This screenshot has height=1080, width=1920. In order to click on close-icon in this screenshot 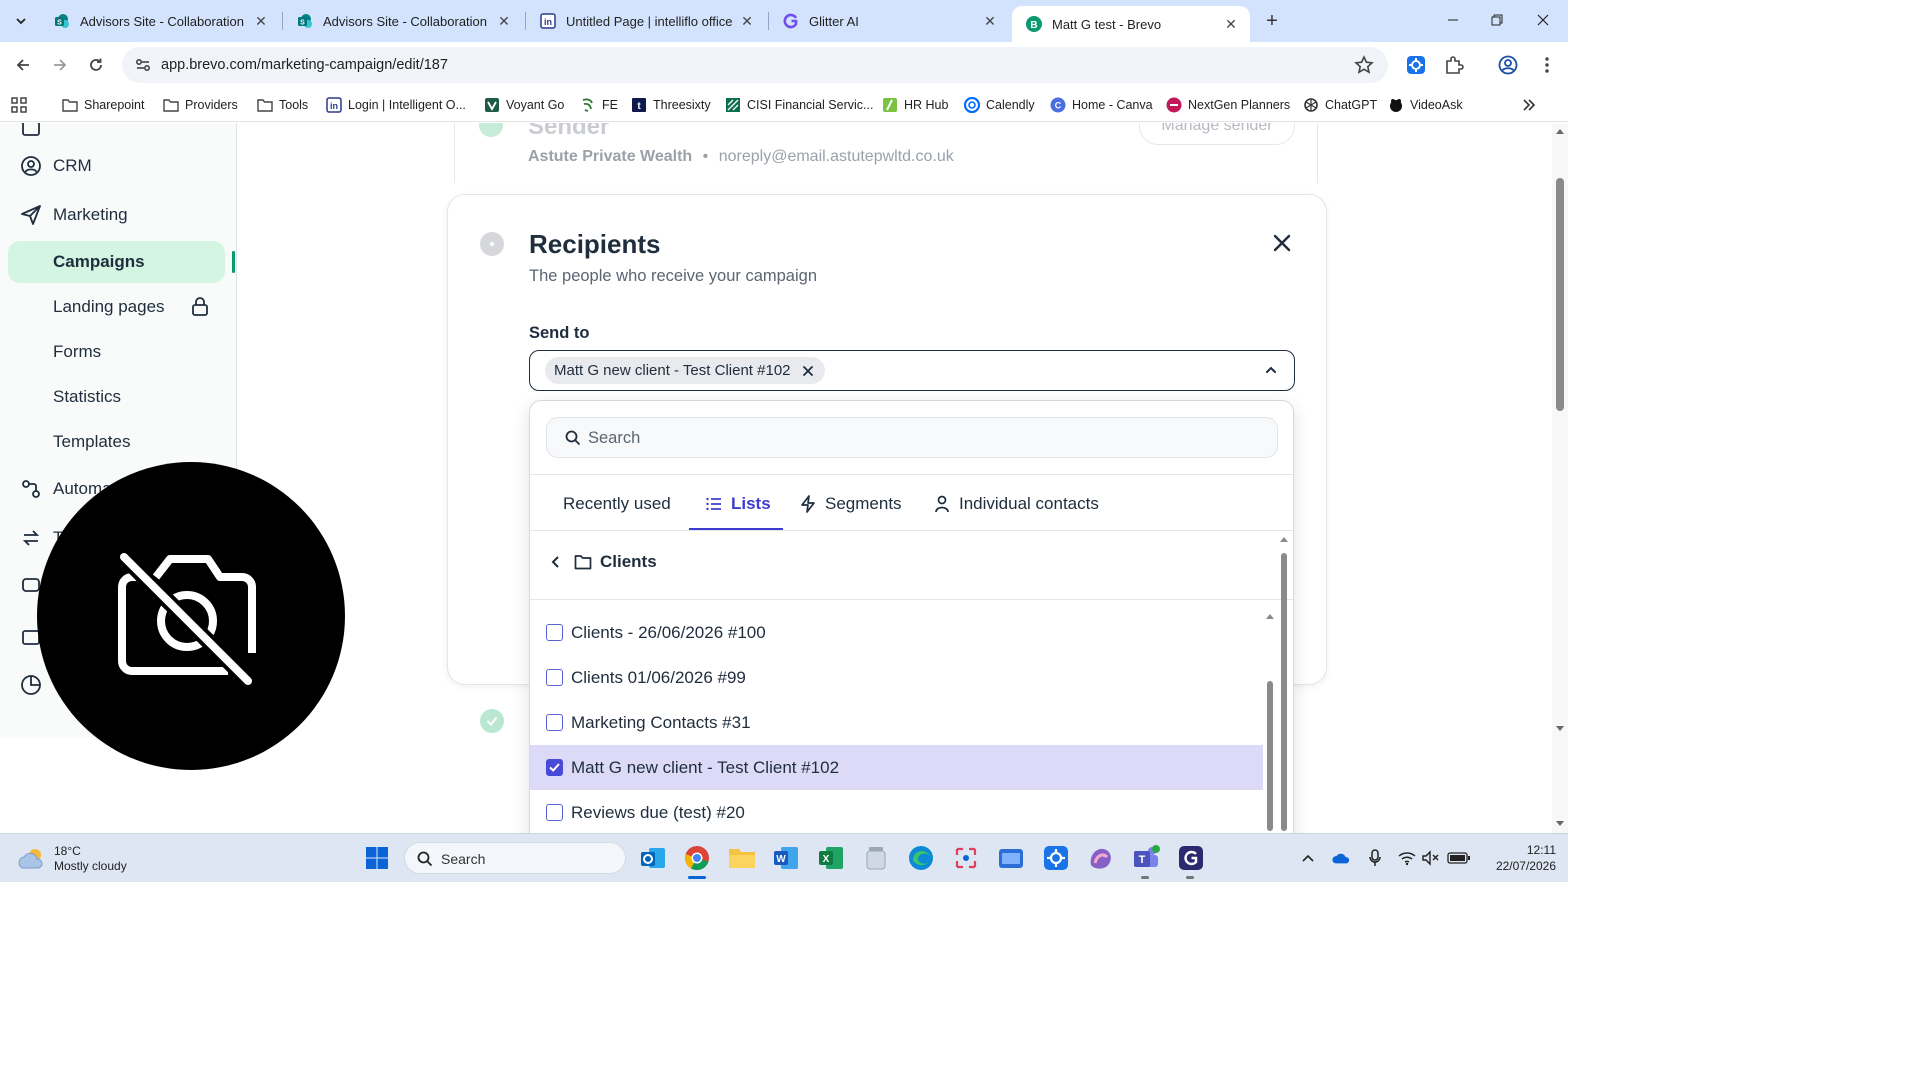, I will do `click(1282, 243)`.